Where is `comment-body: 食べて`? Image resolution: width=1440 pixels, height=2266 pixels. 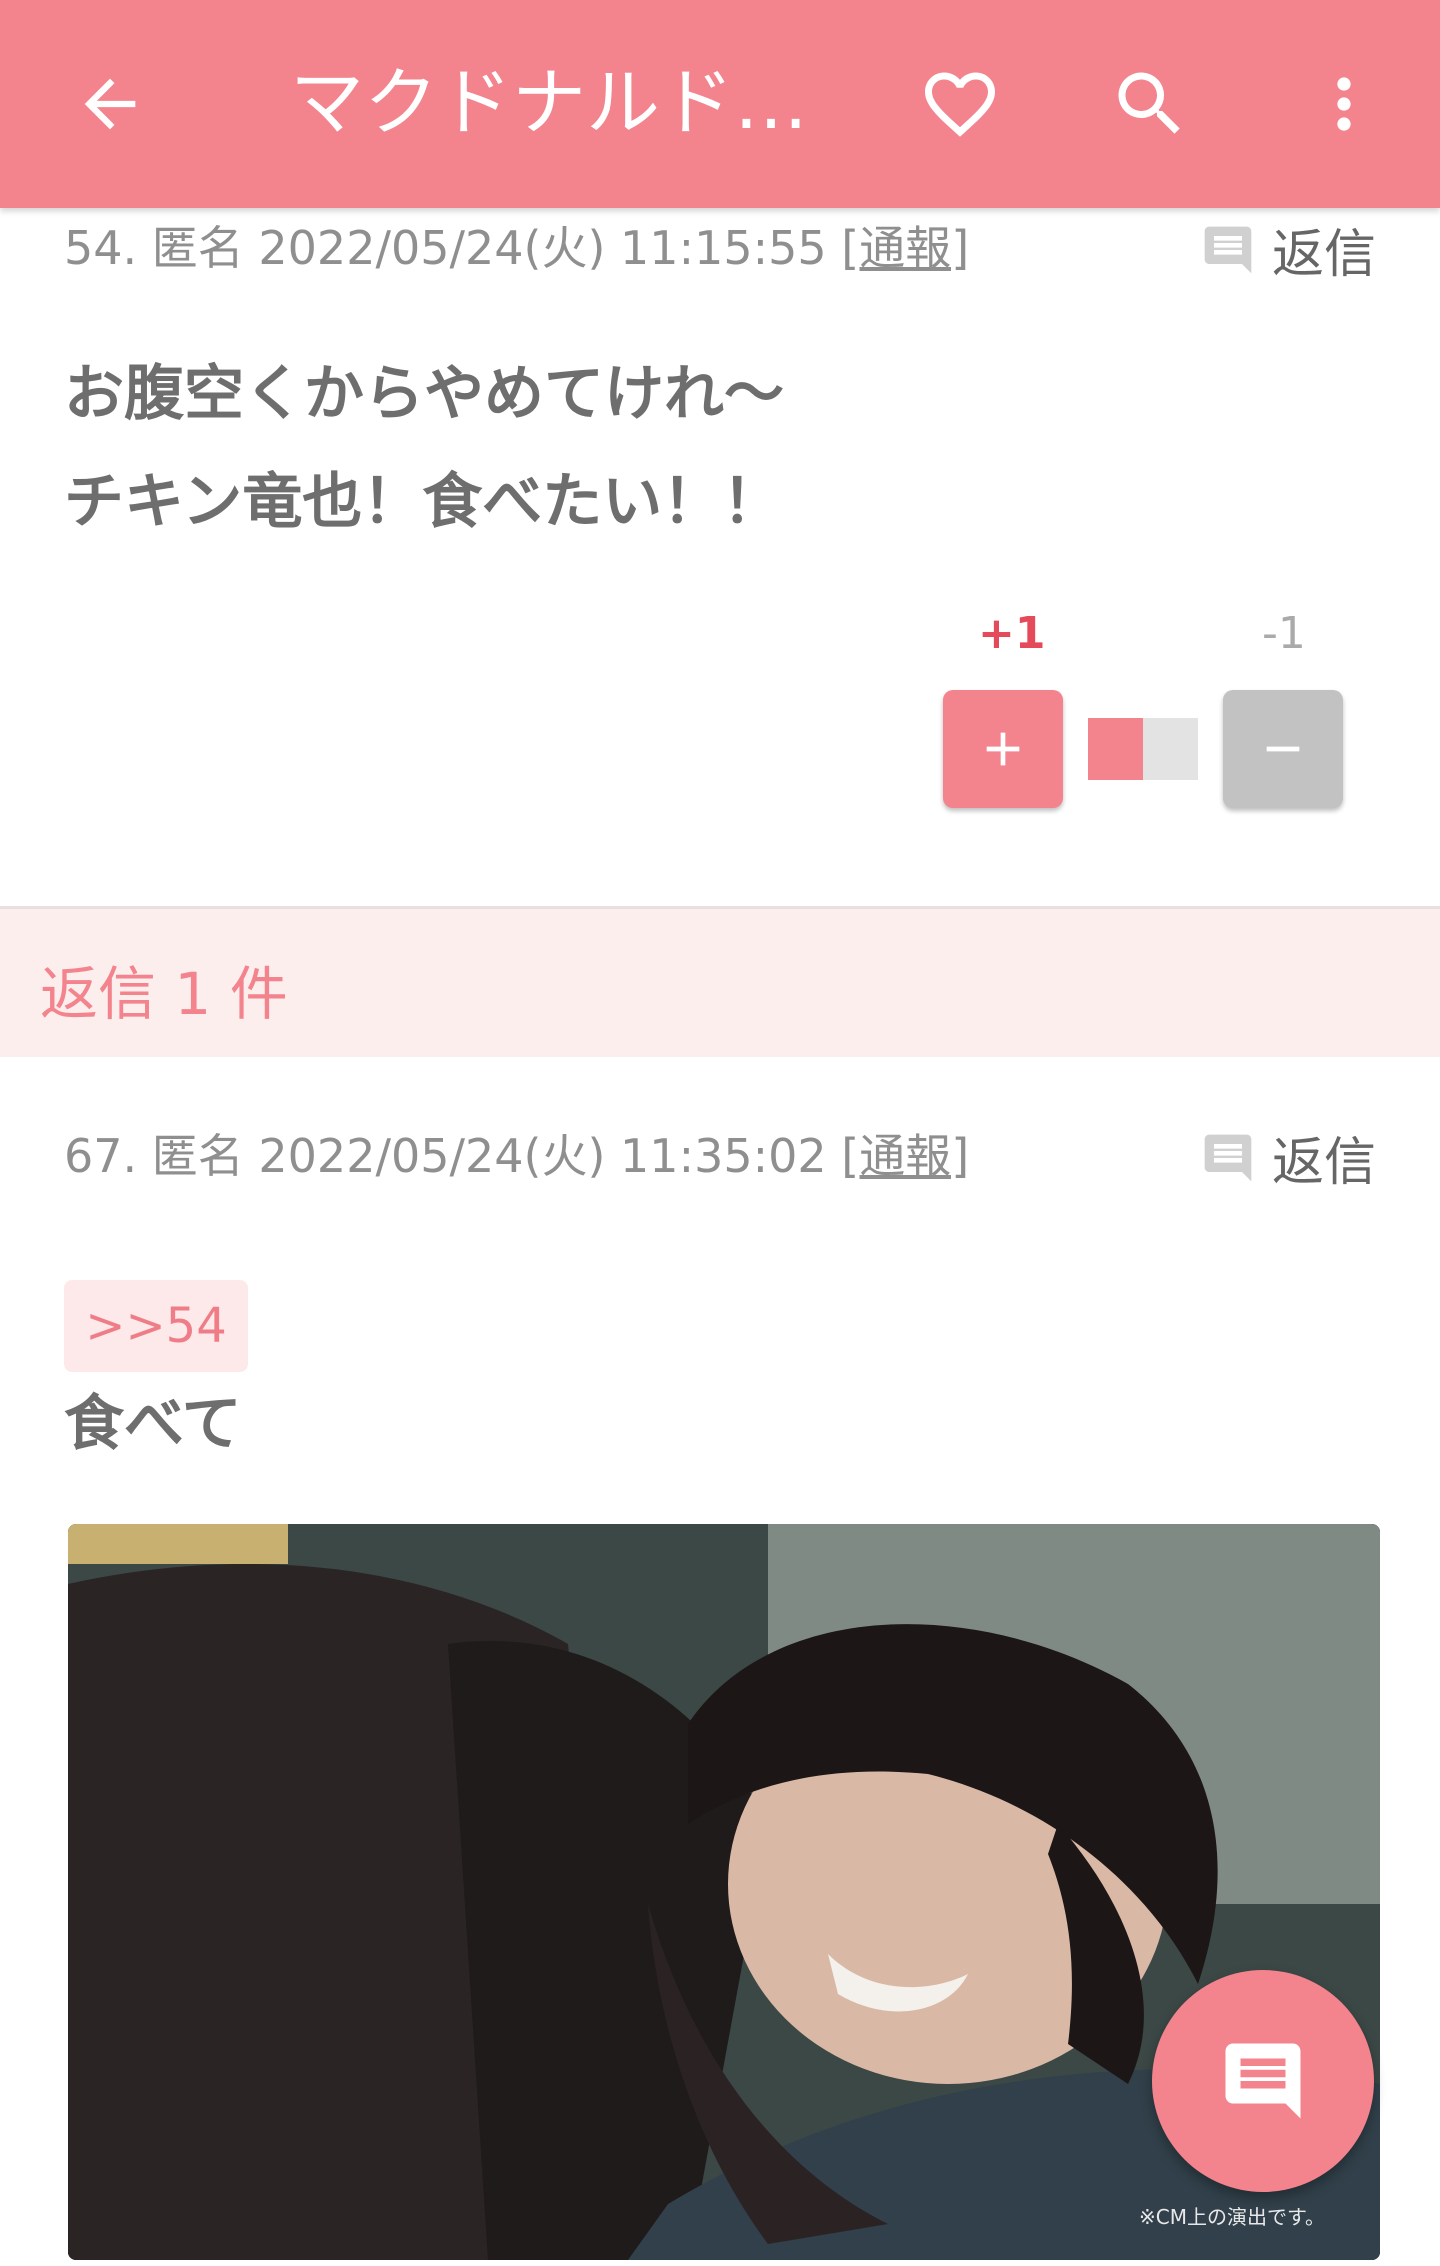 comment-body: 食べて is located at coordinates (153, 1424).